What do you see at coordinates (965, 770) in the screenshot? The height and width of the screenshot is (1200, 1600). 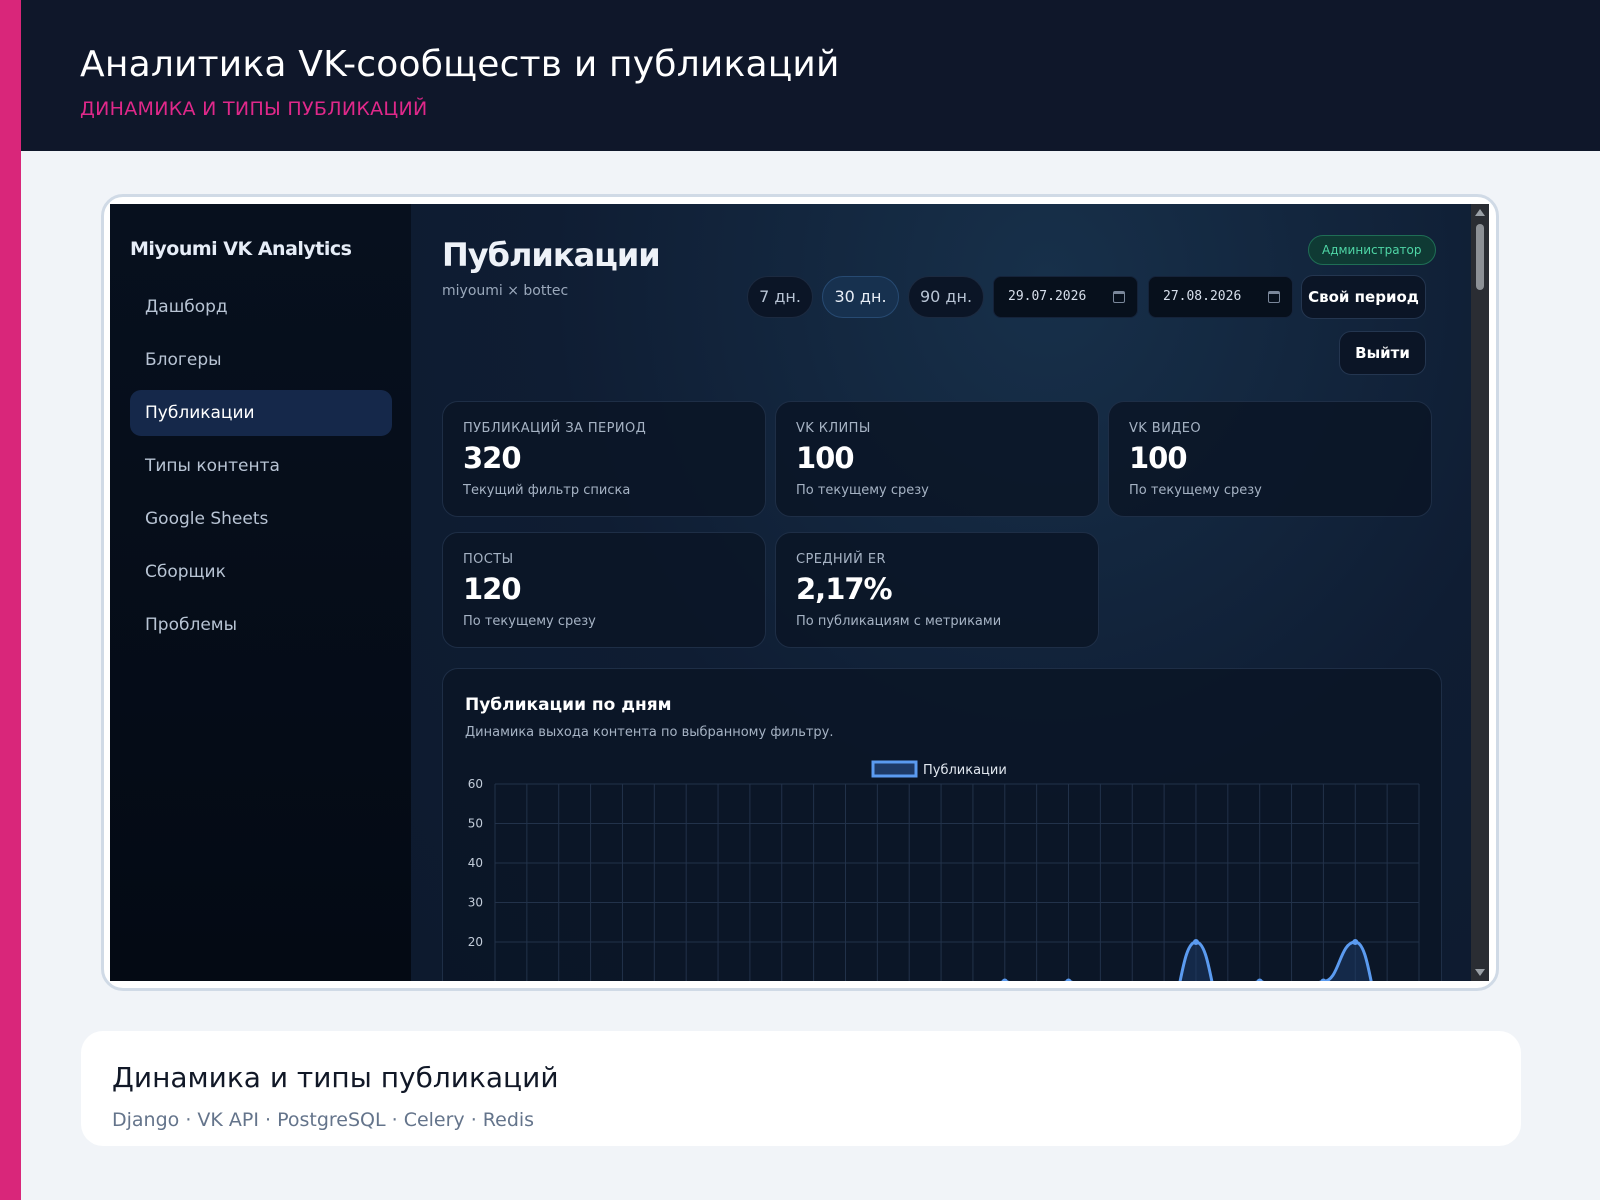 I see `legend-label: Публикации` at bounding box center [965, 770].